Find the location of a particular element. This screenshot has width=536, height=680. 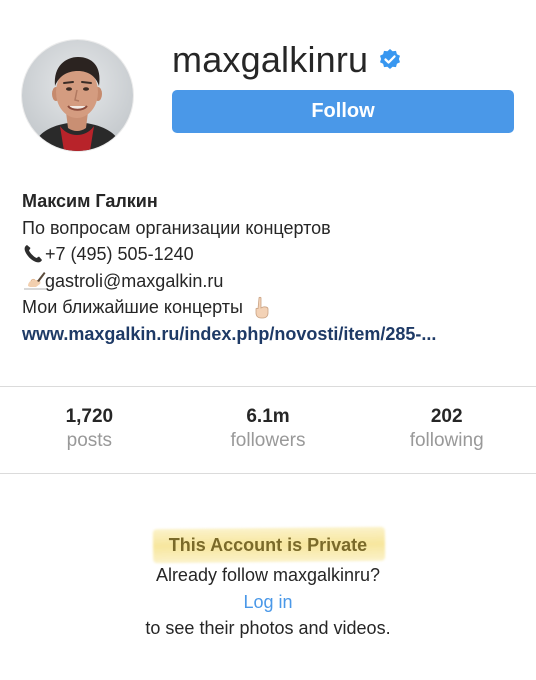

see-photos-text: to see their photos and videos. is located at coordinates (268, 628).